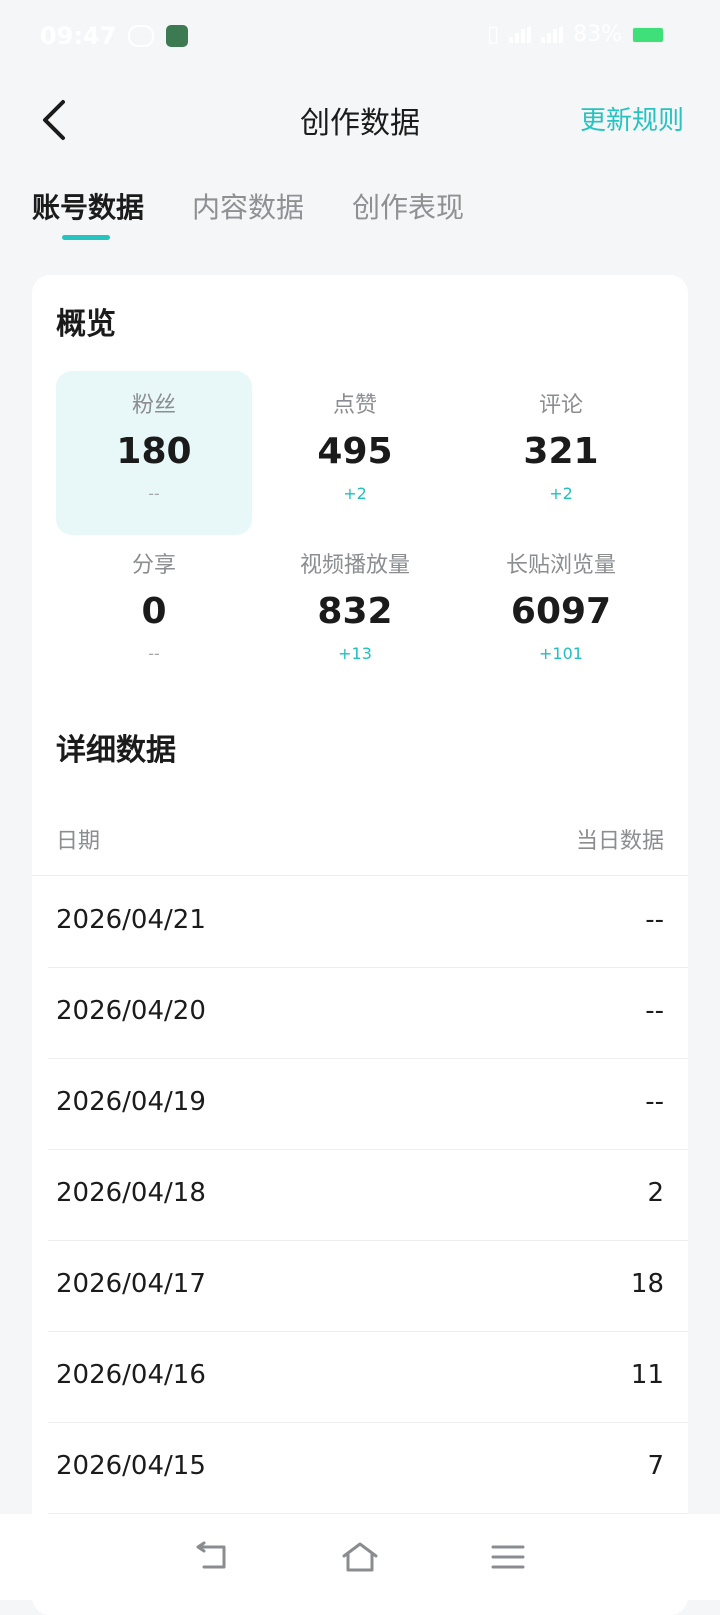  Describe the element at coordinates (116, 747) in the screenshot. I see `details-title: 详细数据` at that location.